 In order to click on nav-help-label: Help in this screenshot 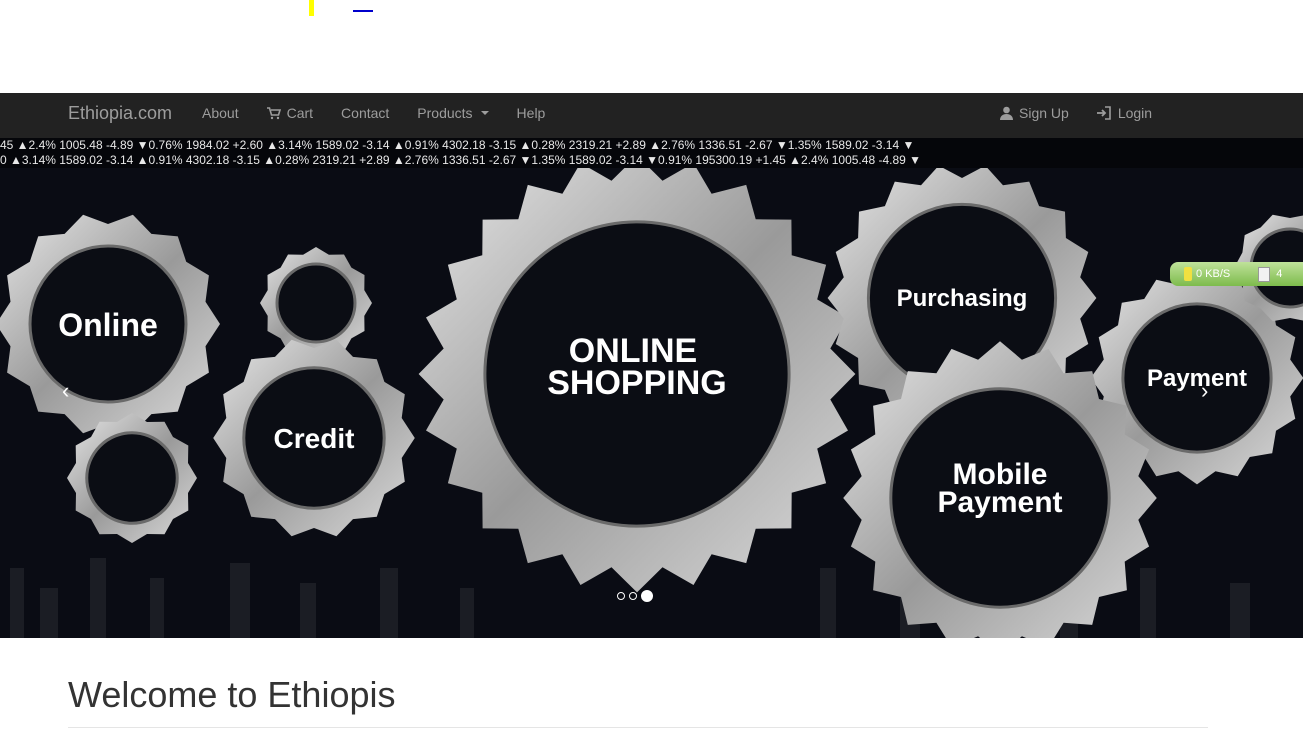, I will do `click(531, 113)`.